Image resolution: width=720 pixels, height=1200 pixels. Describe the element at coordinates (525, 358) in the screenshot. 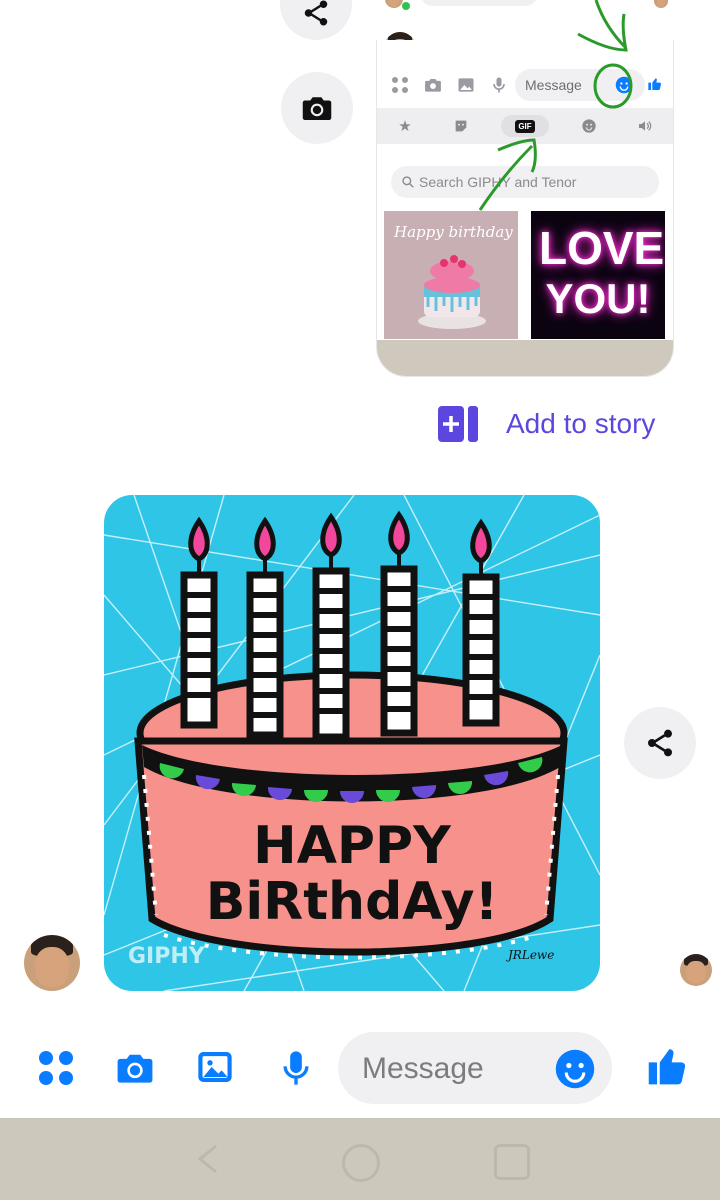

I see `embedded-background` at that location.